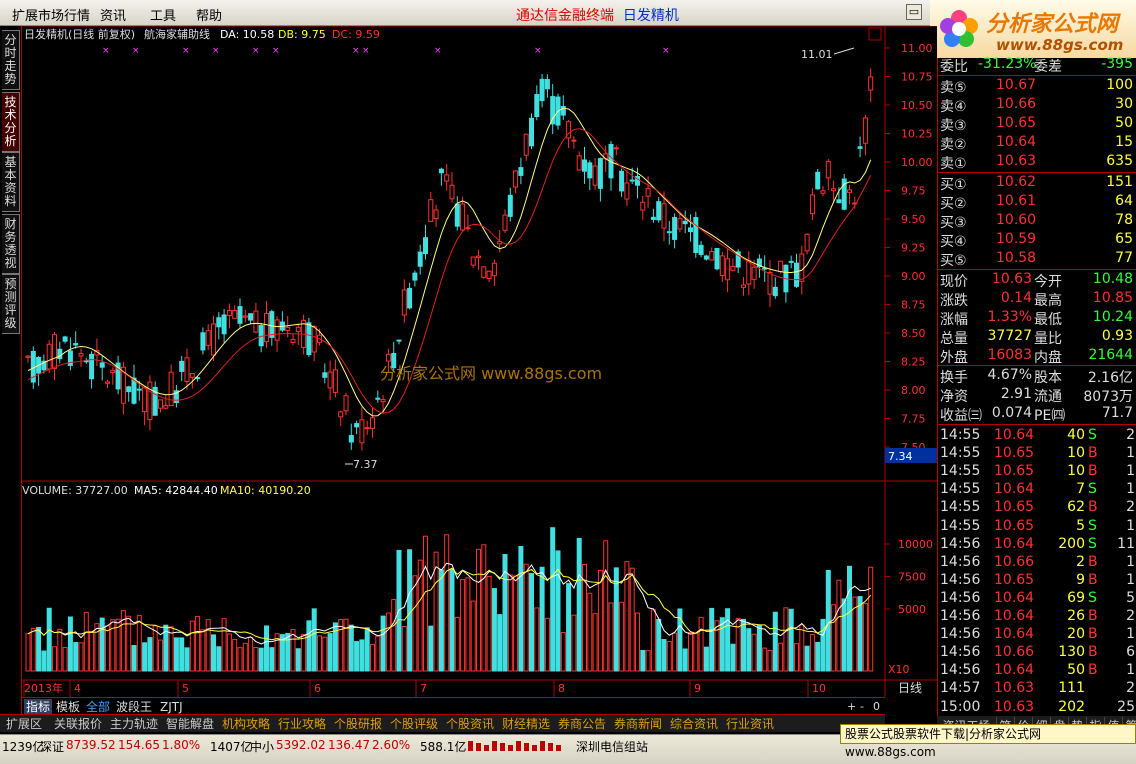 The width and height of the screenshot is (1136, 764). Describe the element at coordinates (98, 707) in the screenshot. I see `subtab-all: 全部` at that location.